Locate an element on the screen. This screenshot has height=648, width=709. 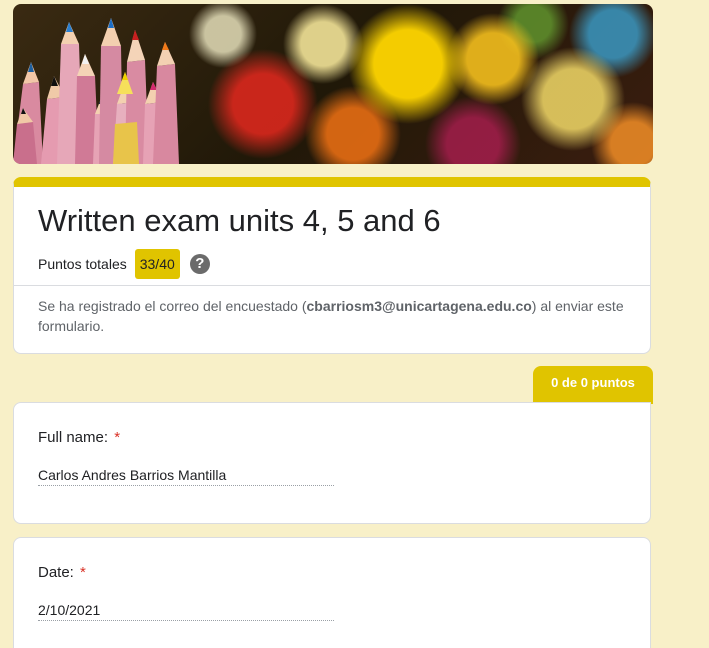
question-label: Date: * is located at coordinates (62, 572).